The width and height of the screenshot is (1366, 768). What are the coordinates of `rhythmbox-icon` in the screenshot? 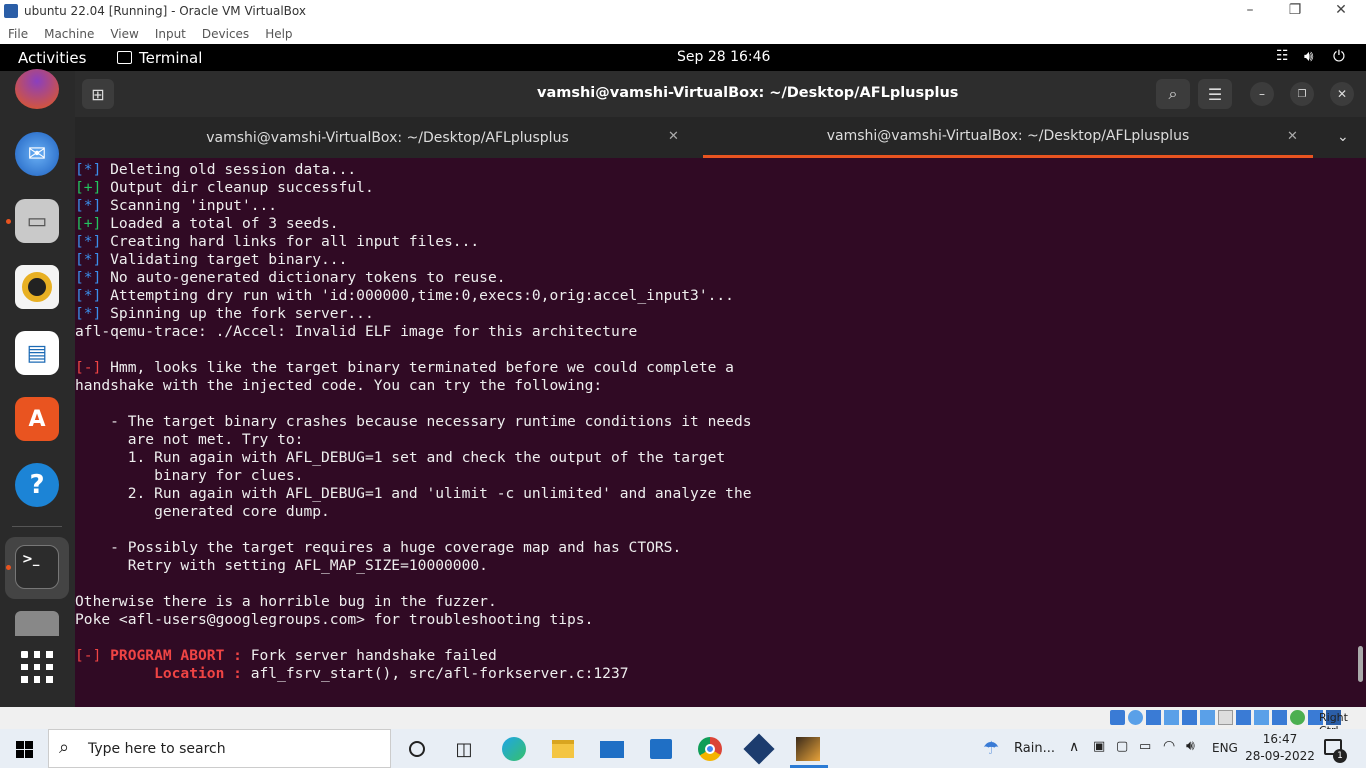 It's located at (37, 287).